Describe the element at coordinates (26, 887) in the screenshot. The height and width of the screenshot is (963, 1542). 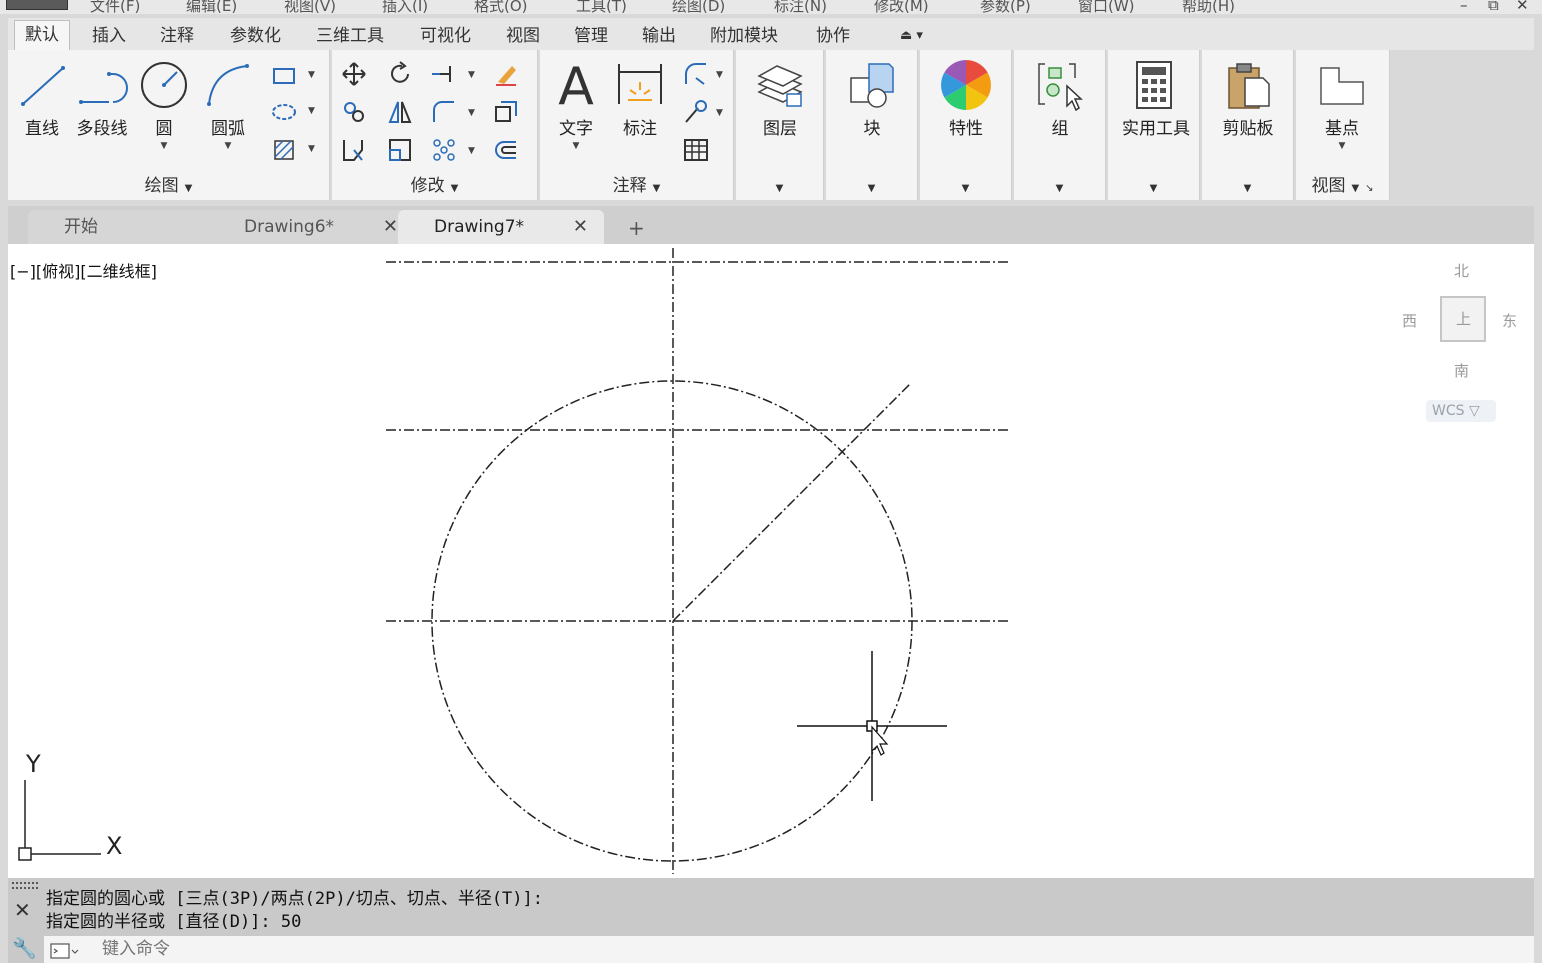
I see `grip-icon` at that location.